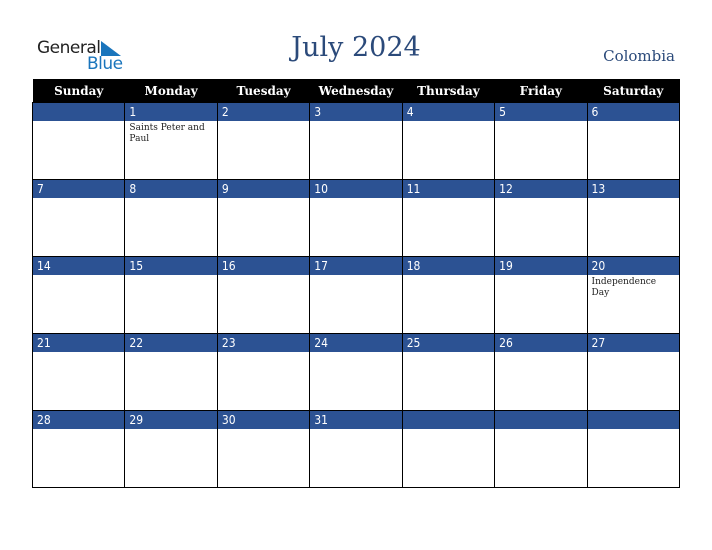 This screenshot has height=550, width=712. I want to click on day-number: 16, so click(263, 266).